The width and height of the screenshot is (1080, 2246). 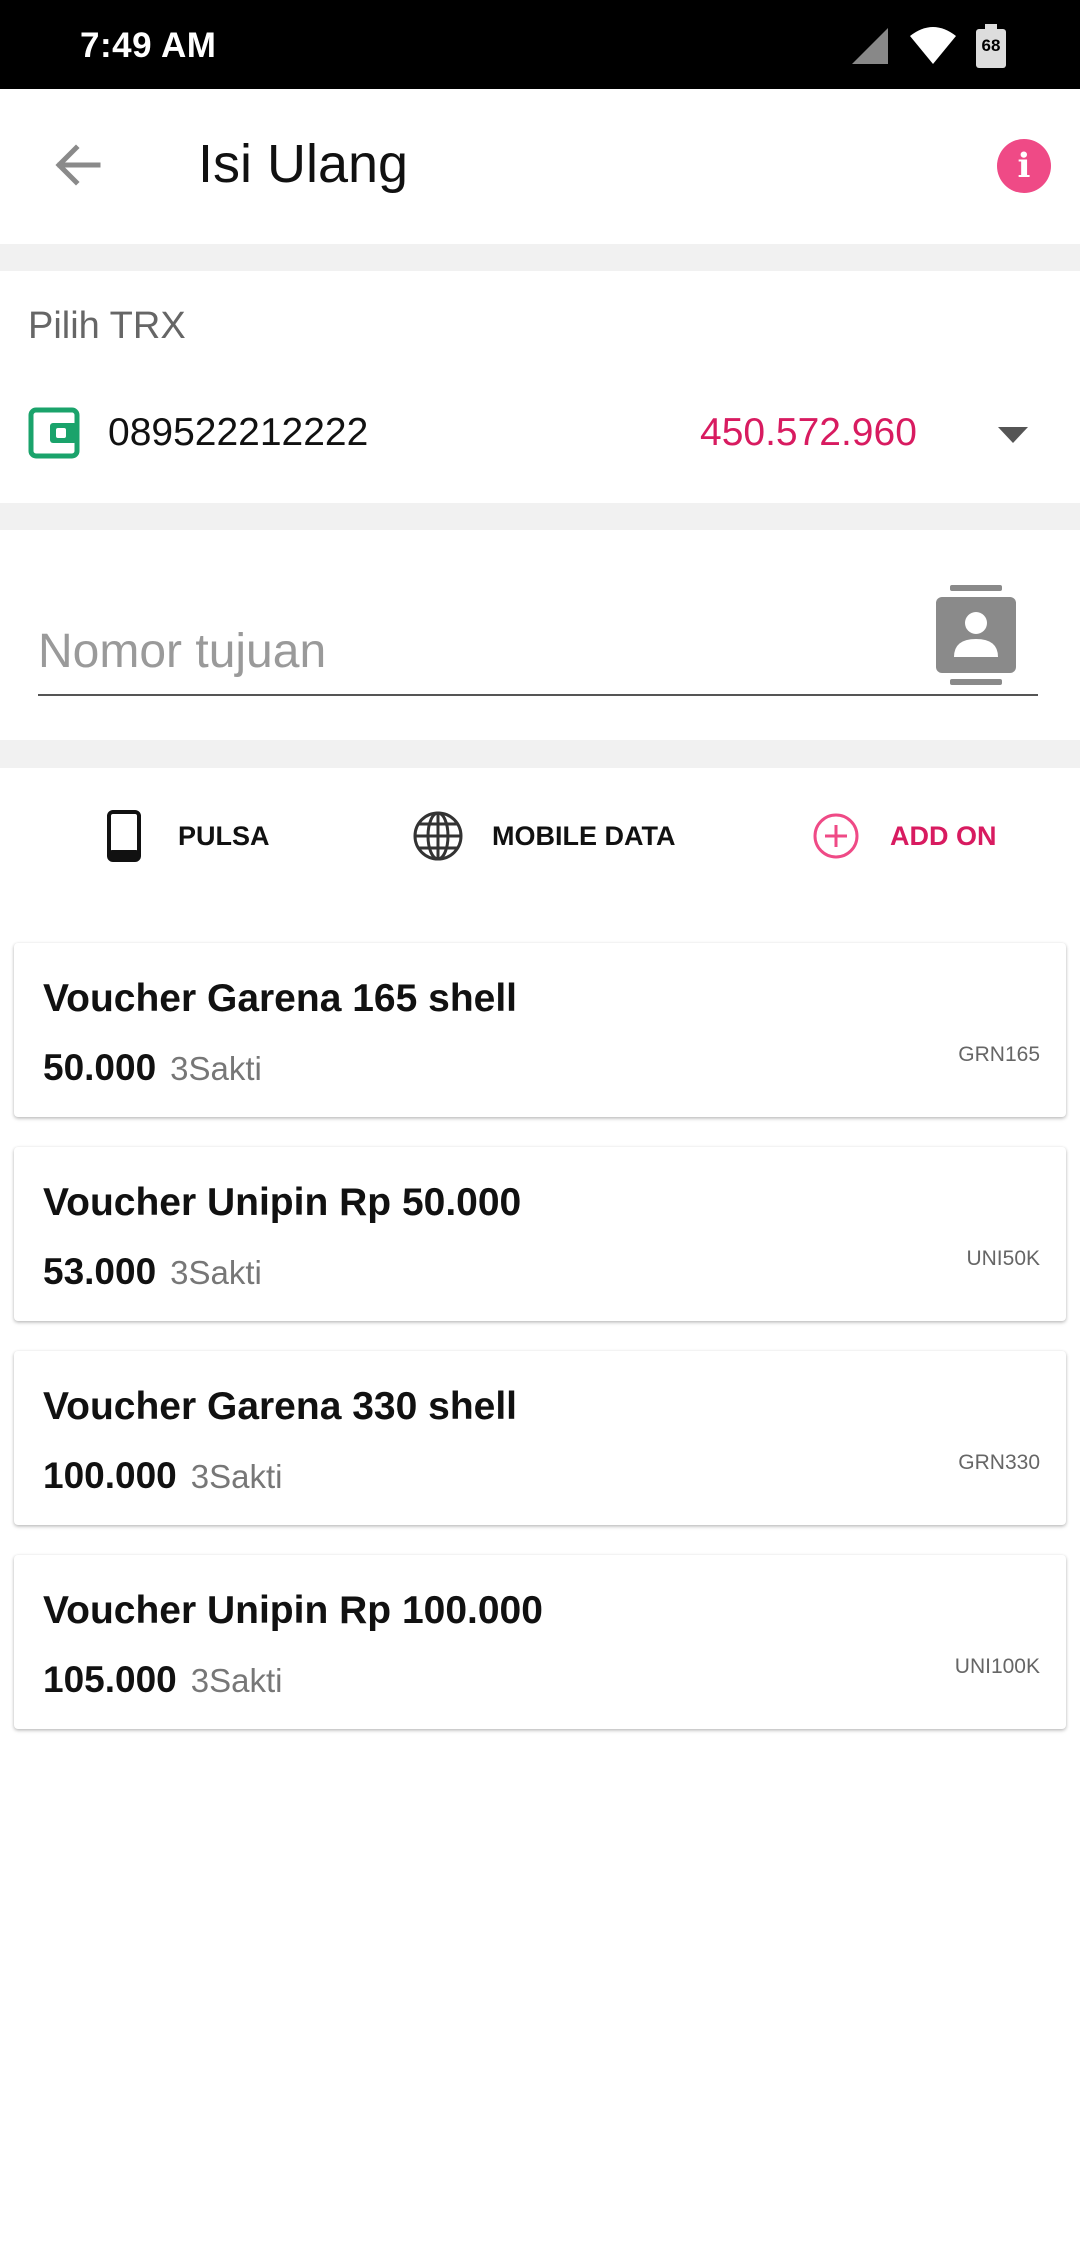 What do you see at coordinates (1024, 166) in the screenshot?
I see `info-icon: i` at bounding box center [1024, 166].